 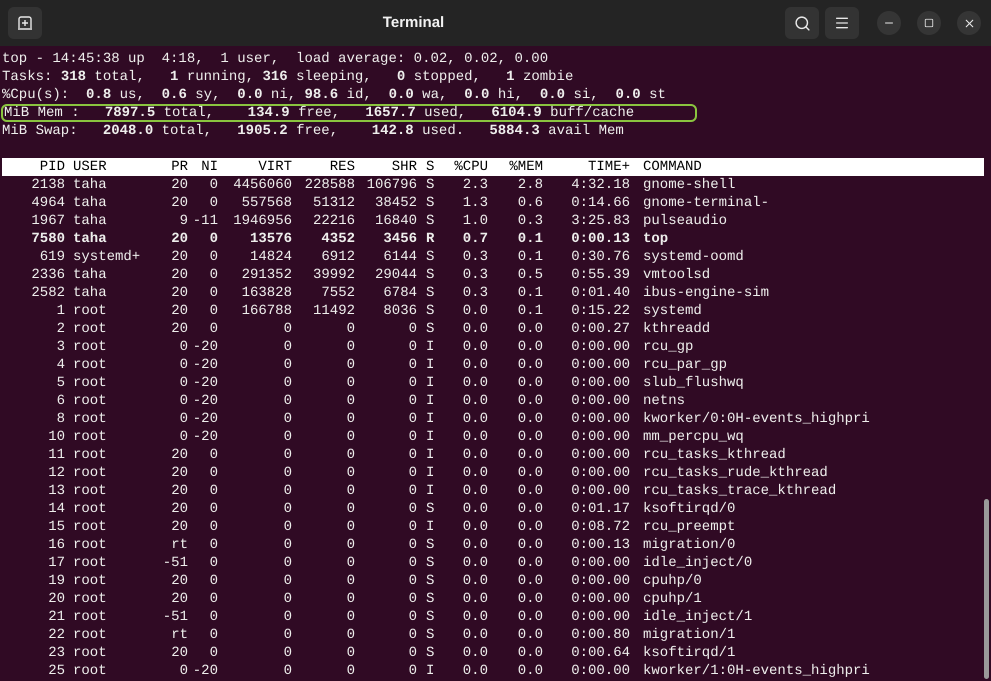 I want to click on table-cell-text: systemd-oomd, so click(x=693, y=257).